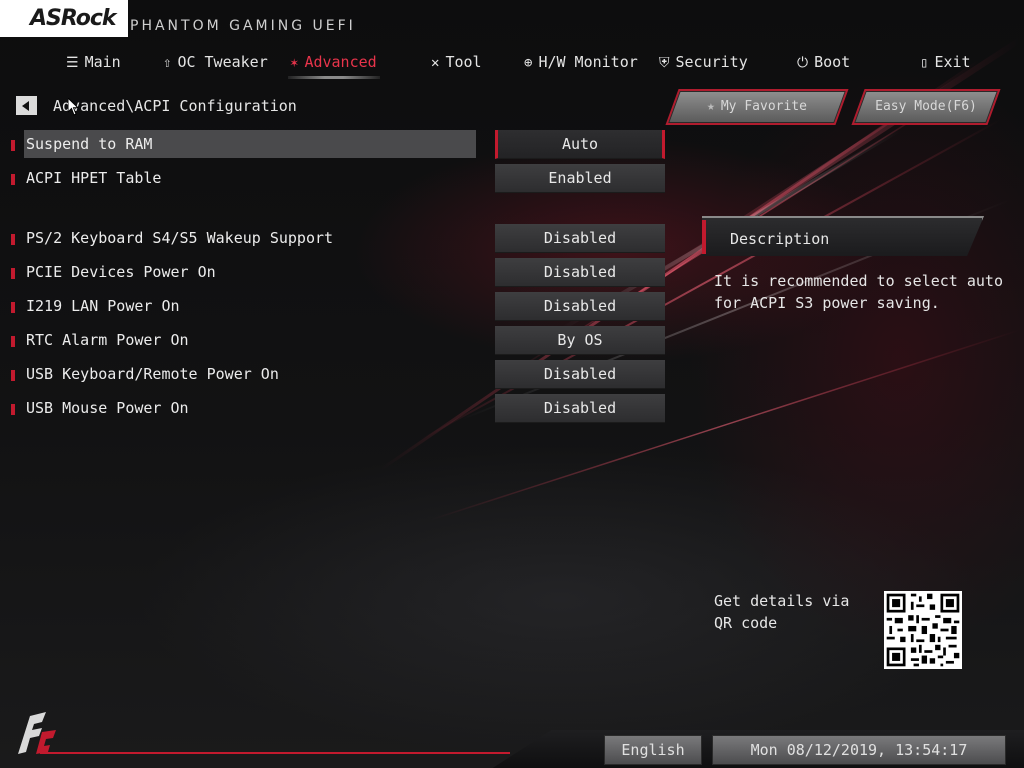 The image size is (1024, 768). What do you see at coordinates (72, 63) in the screenshot?
I see `list-icon: ☰` at bounding box center [72, 63].